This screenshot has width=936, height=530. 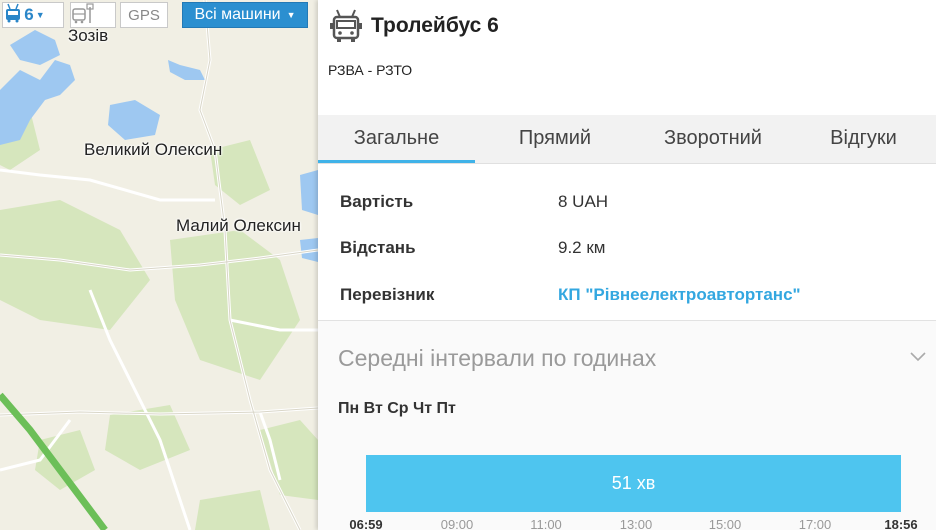 I want to click on tab-reviews: Відгуки, so click(x=863, y=139).